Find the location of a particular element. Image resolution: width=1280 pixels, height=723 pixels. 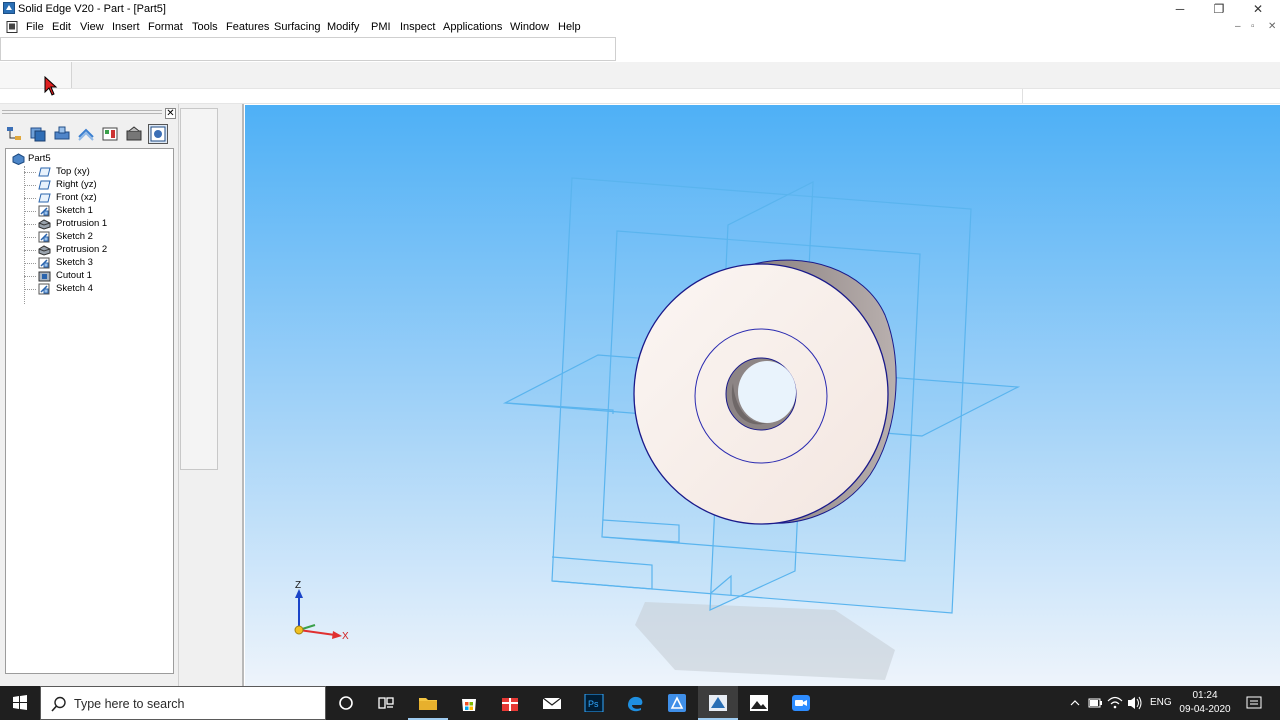

mail-button is located at coordinates (552, 703).